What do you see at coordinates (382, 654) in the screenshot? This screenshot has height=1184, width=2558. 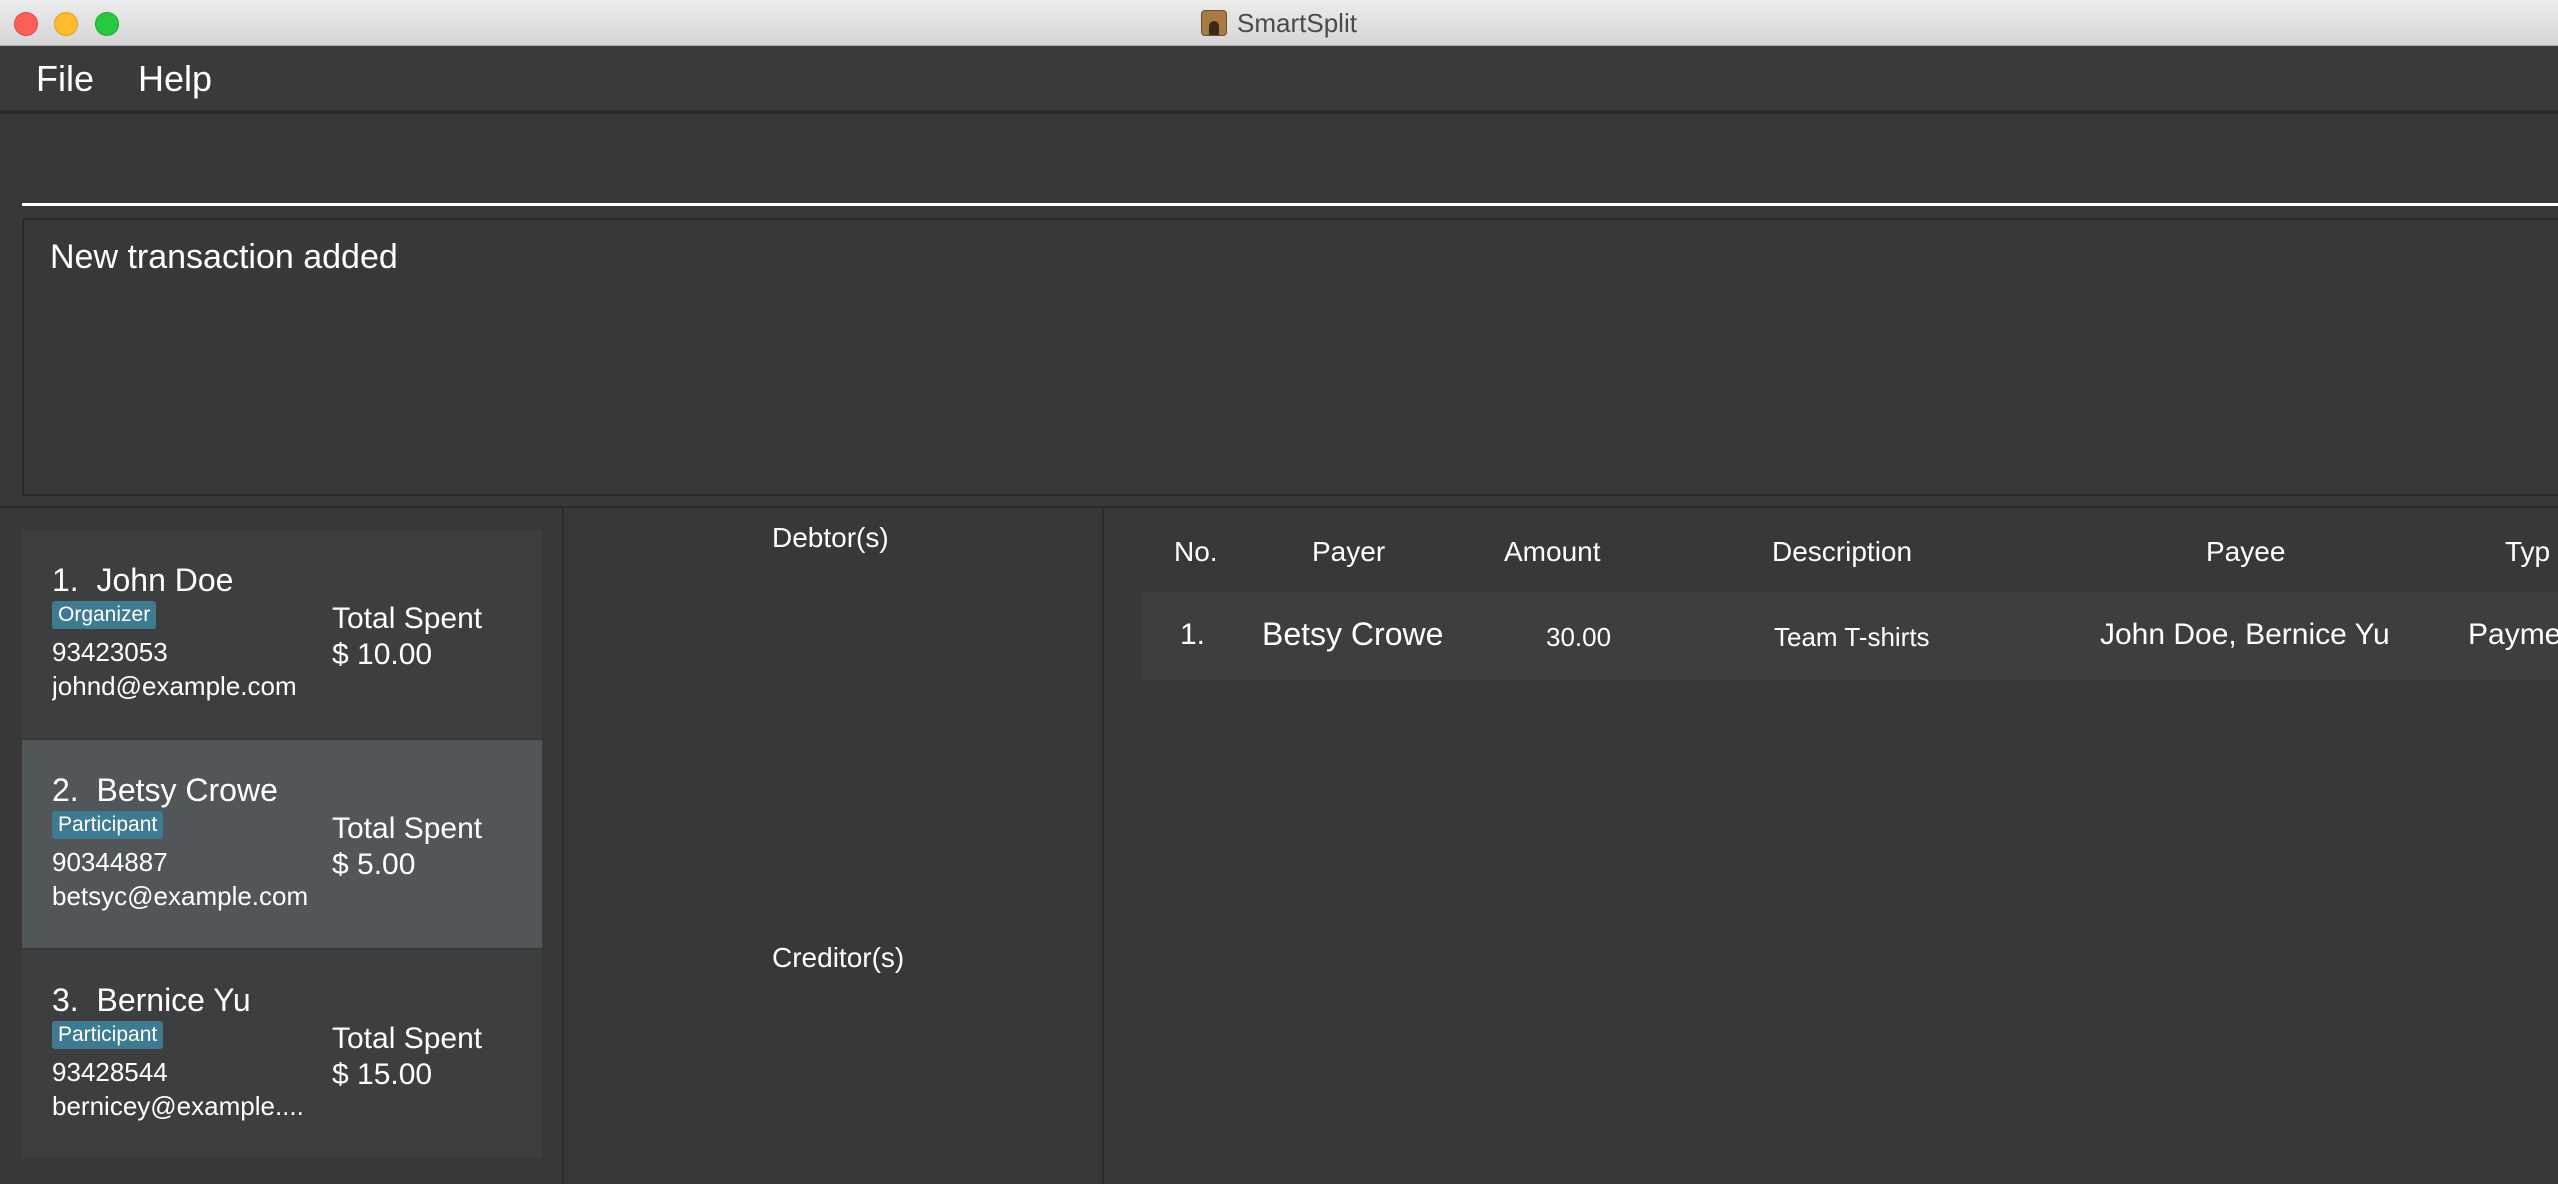 I see `total-spent-value: $ 10.00` at bounding box center [382, 654].